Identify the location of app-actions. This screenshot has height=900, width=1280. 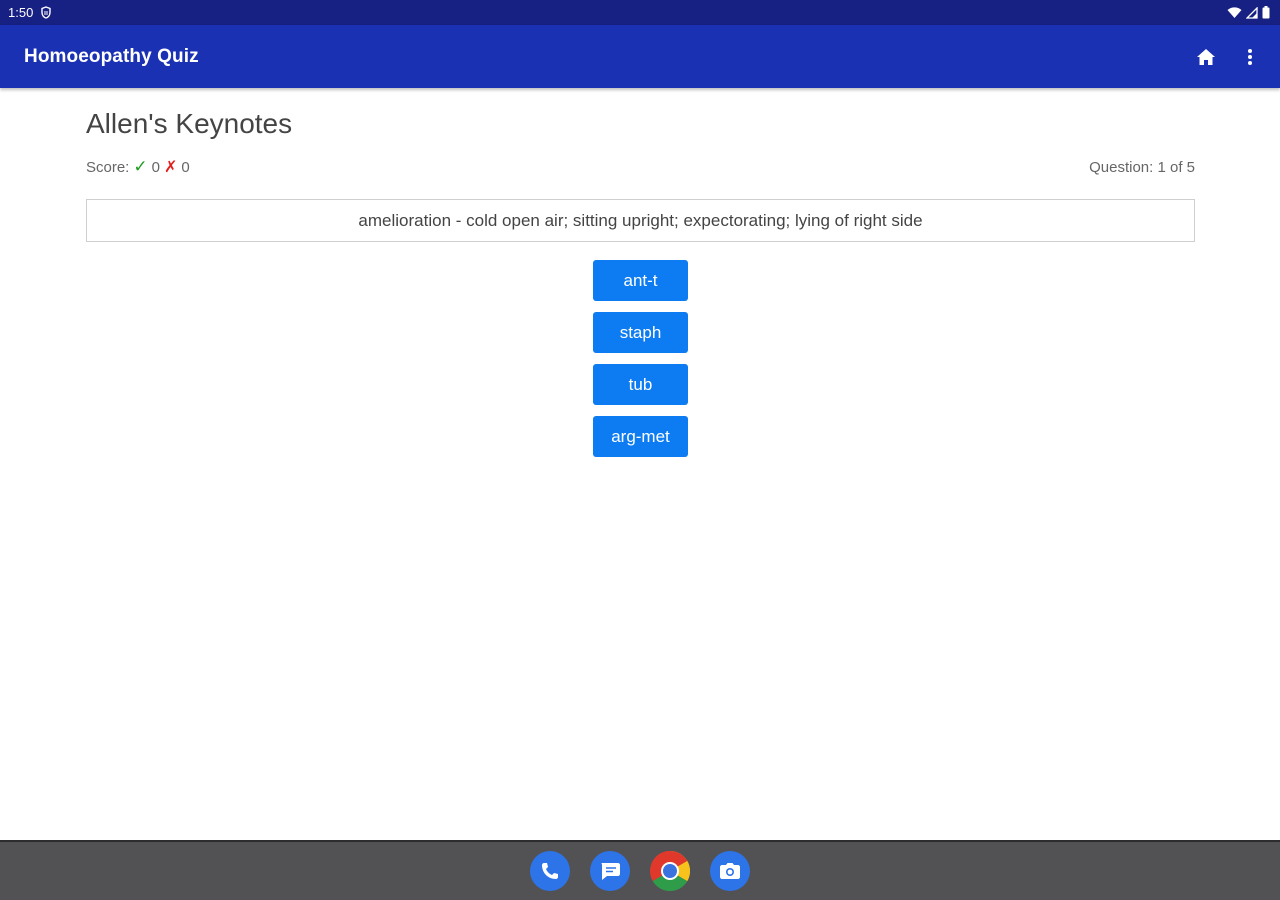
(1228, 57).